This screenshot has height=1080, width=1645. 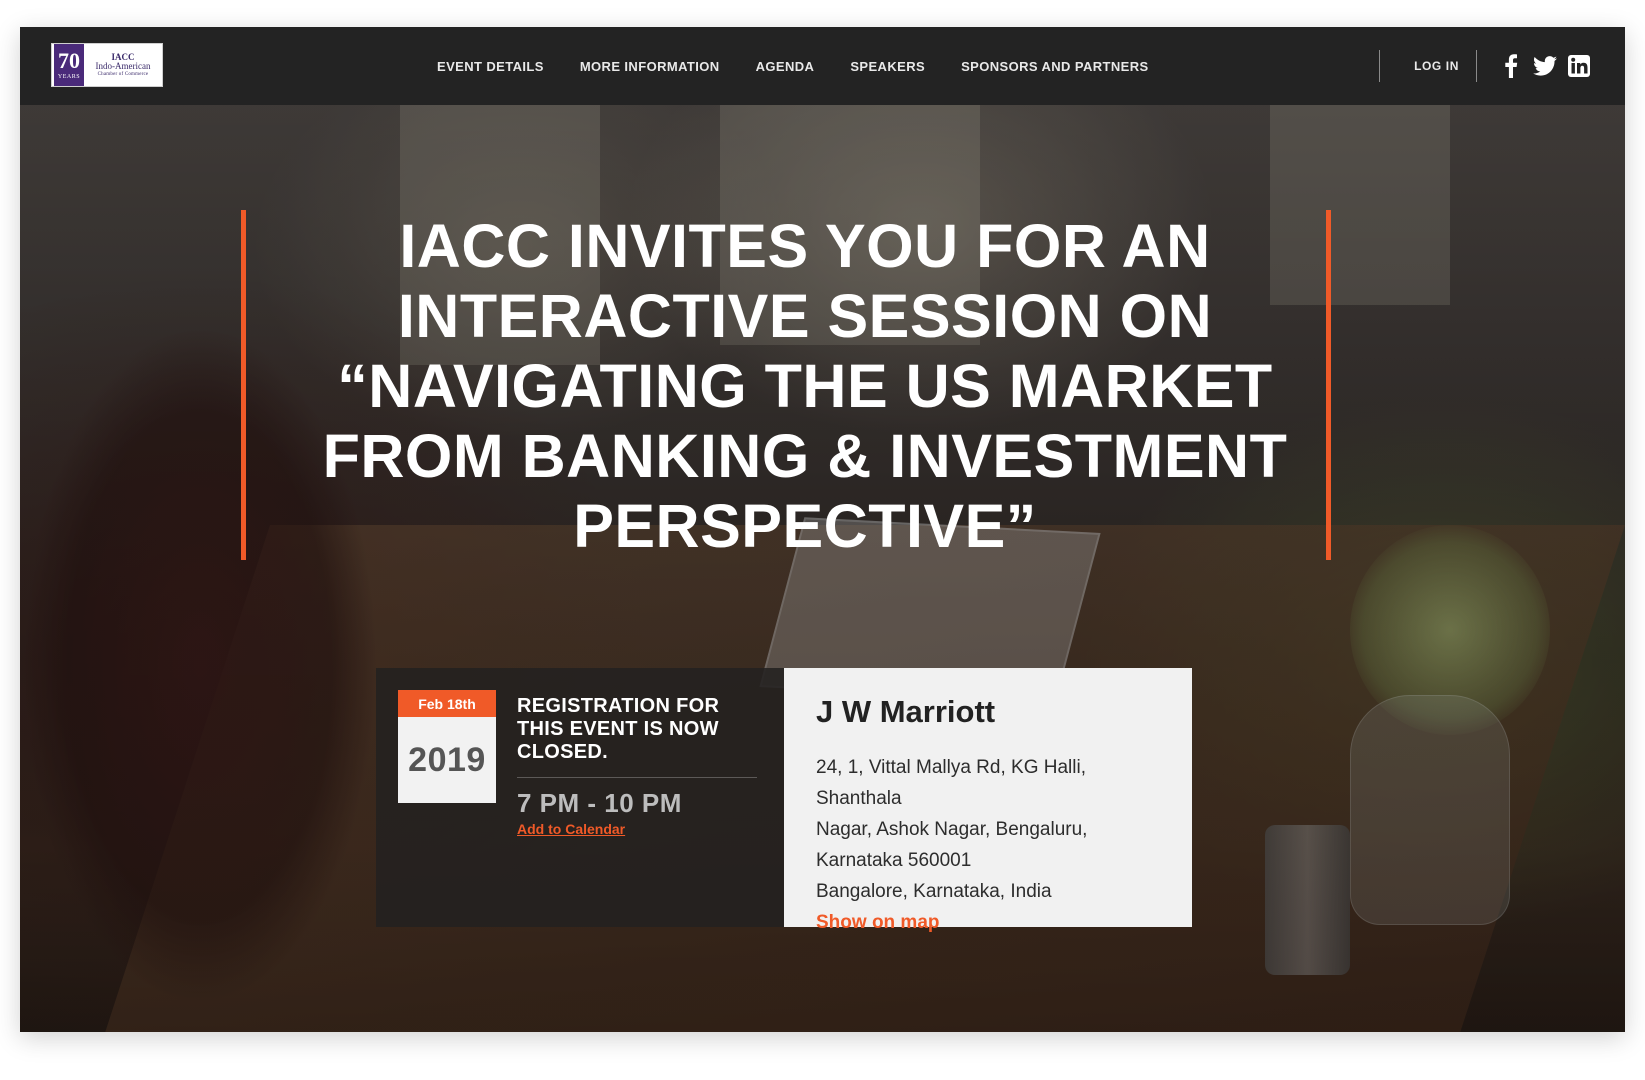 I want to click on anniversary-badge: 70 YEARS, so click(x=69, y=65).